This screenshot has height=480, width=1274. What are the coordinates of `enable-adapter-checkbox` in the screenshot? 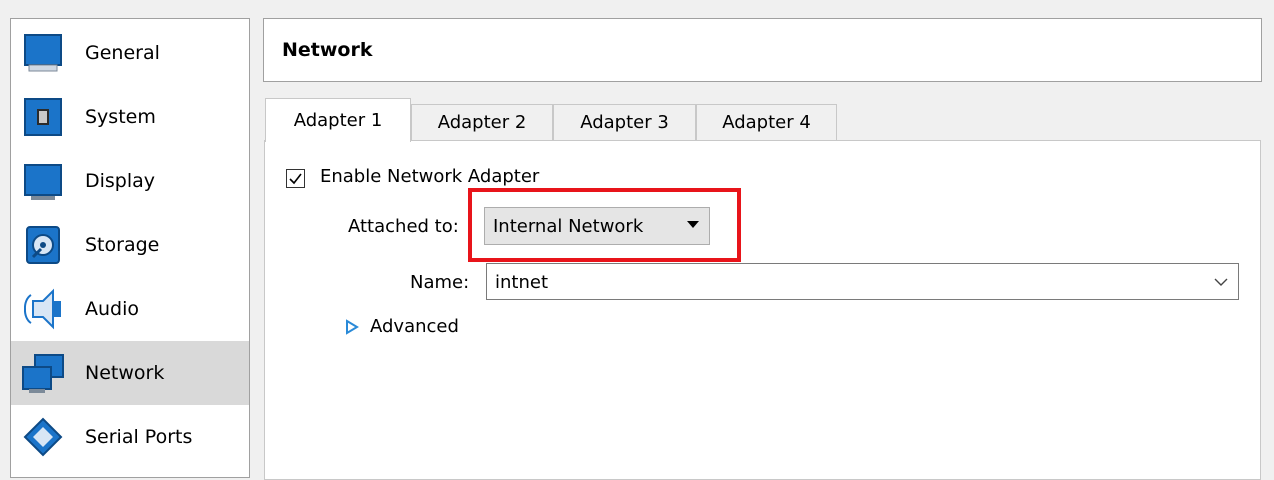 It's located at (295, 178).